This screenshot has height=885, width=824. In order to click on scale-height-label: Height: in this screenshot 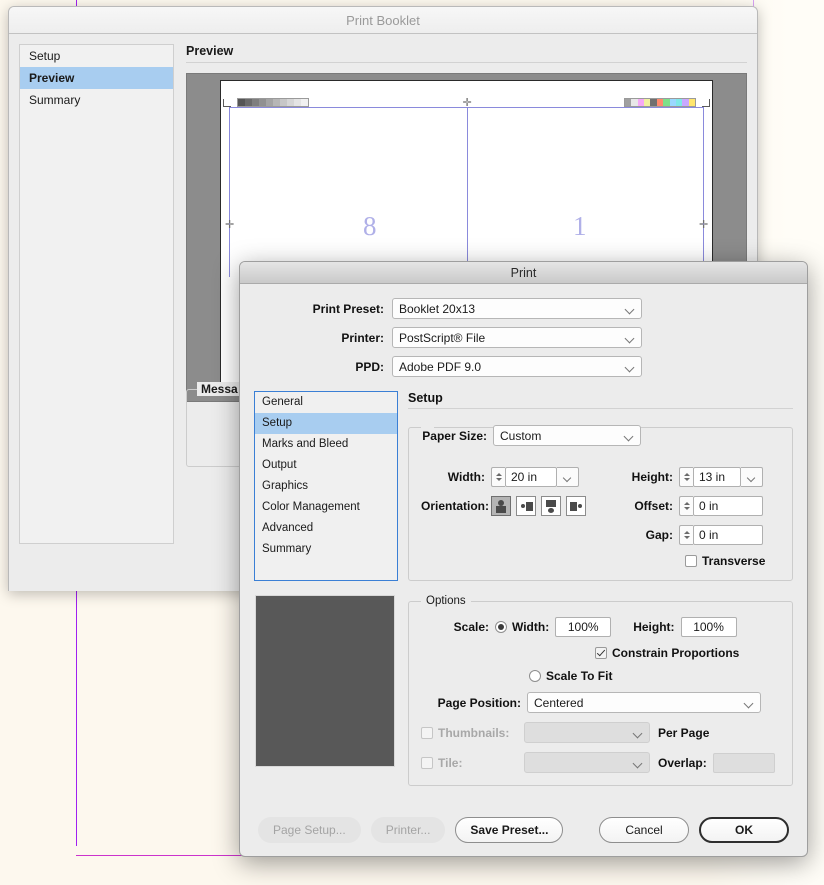, I will do `click(654, 627)`.